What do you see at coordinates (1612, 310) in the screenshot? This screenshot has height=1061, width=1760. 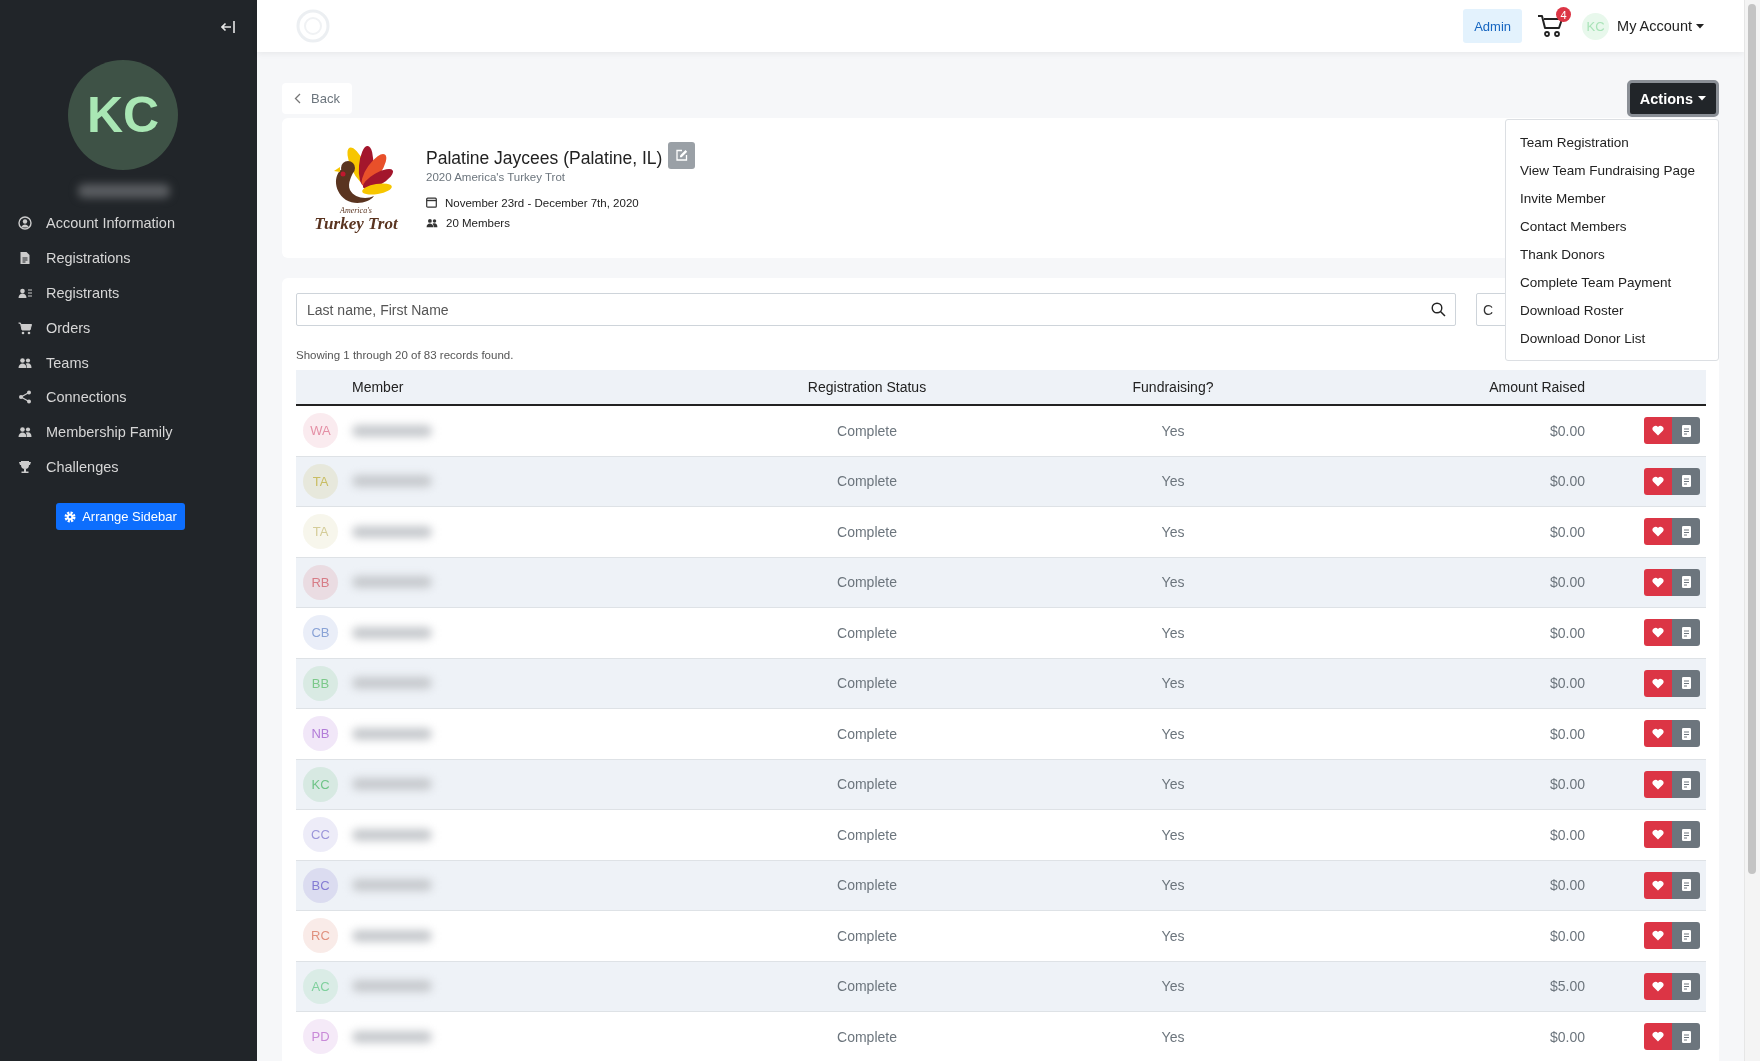 I see `menu-item: Download Roster` at bounding box center [1612, 310].